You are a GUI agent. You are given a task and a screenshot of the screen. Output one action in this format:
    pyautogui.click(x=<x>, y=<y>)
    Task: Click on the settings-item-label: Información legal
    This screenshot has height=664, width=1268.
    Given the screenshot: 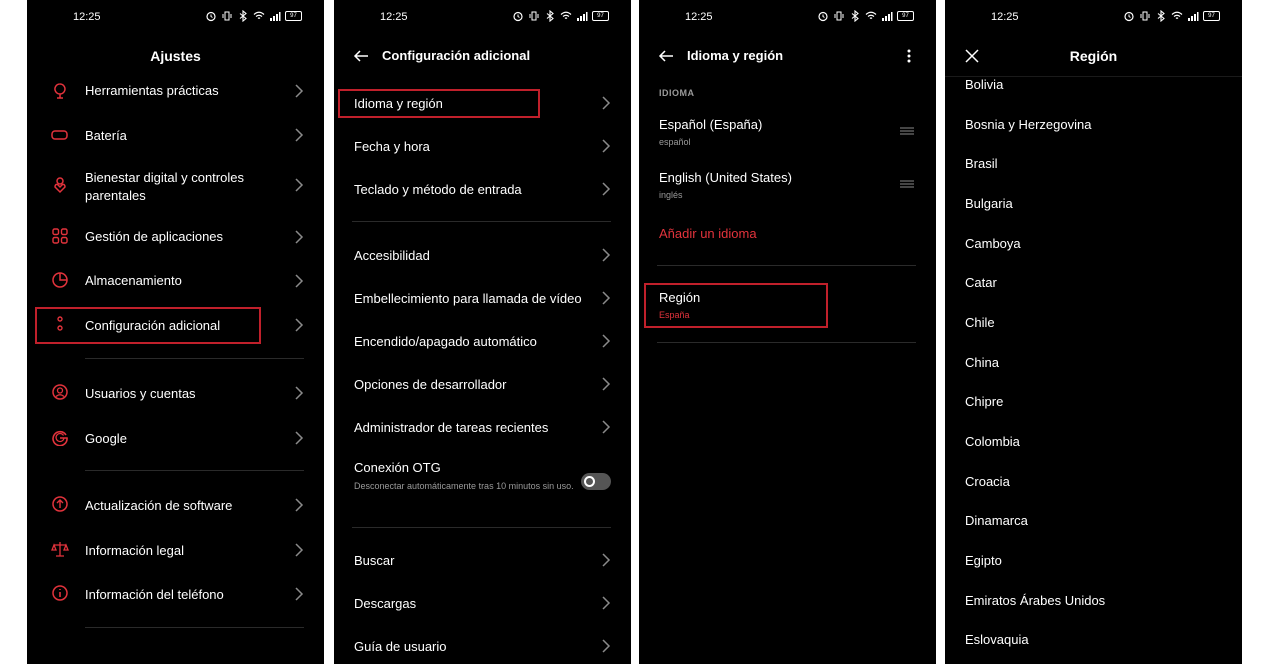 What is the action you would take?
    pyautogui.click(x=134, y=550)
    